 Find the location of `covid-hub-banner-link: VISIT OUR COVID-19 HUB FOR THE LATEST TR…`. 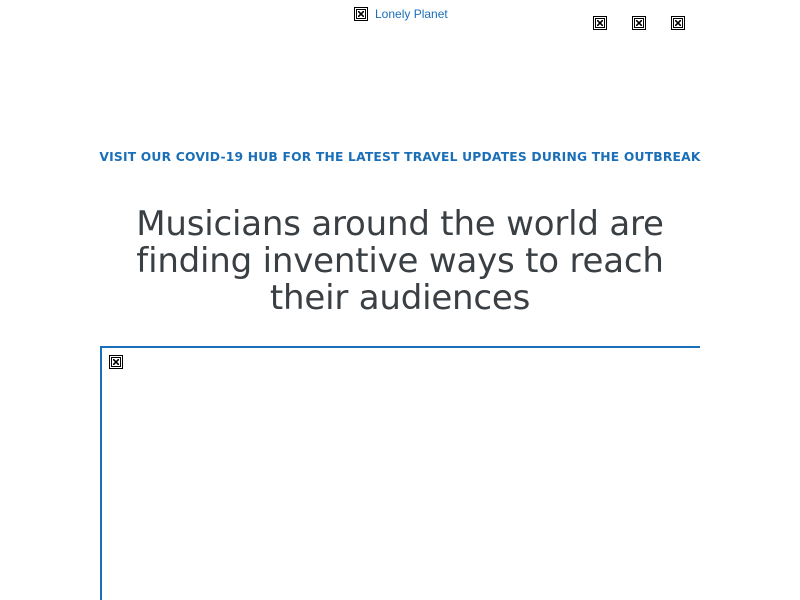

covid-hub-banner-link: VISIT OUR COVID-19 HUB FOR THE LATEST TR… is located at coordinates (400, 157).